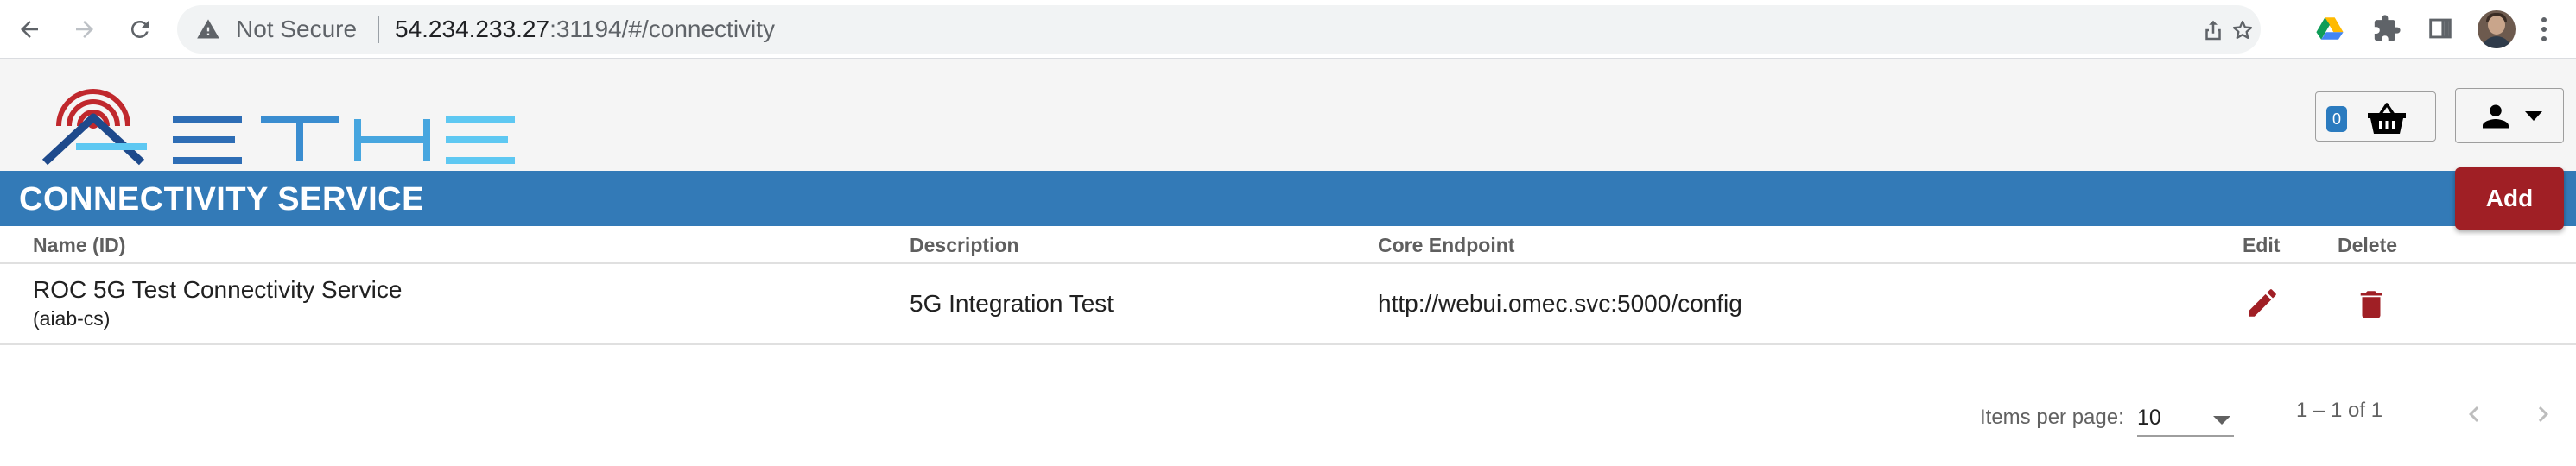  I want to click on security-label: Not Secure, so click(296, 30).